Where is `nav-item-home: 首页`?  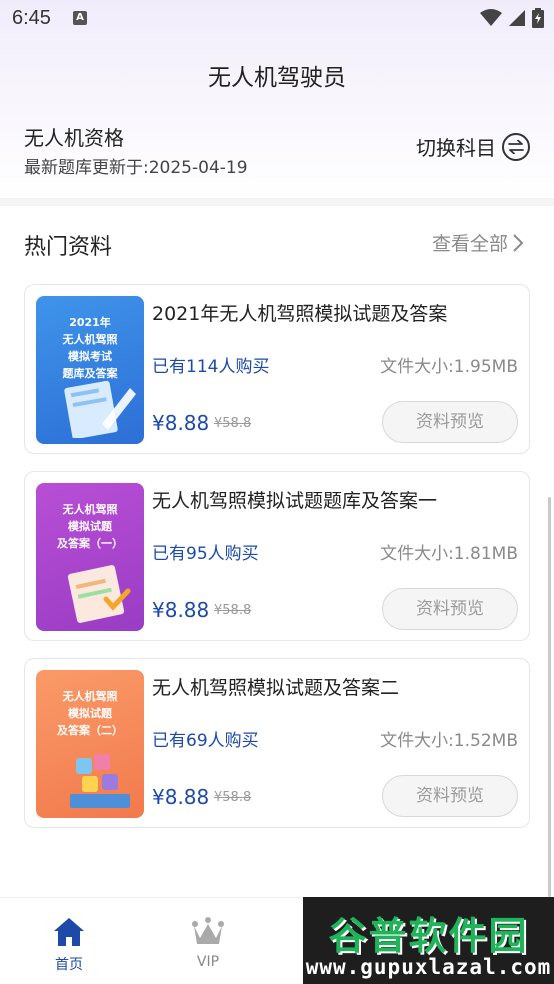
nav-item-home: 首页 is located at coordinates (69, 945).